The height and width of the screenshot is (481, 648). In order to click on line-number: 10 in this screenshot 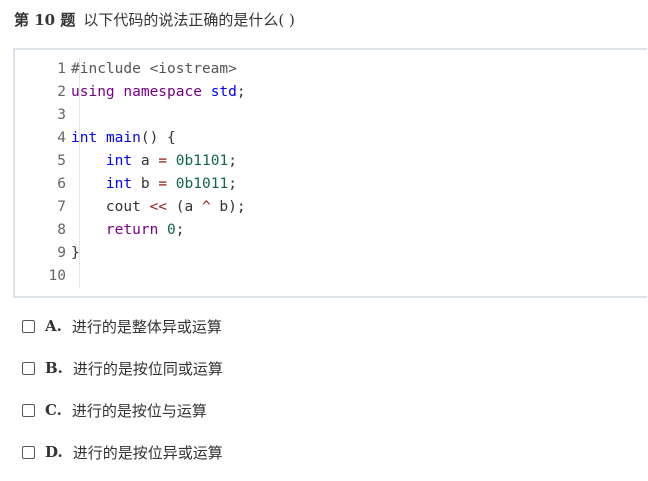, I will do `click(57, 276)`.